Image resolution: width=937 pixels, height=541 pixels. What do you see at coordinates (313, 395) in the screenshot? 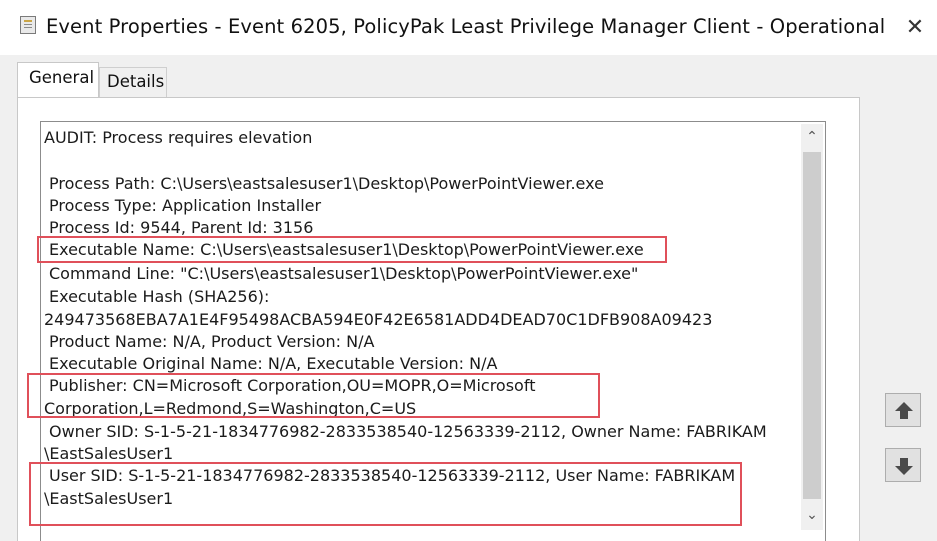
I see `highlight-publisher` at bounding box center [313, 395].